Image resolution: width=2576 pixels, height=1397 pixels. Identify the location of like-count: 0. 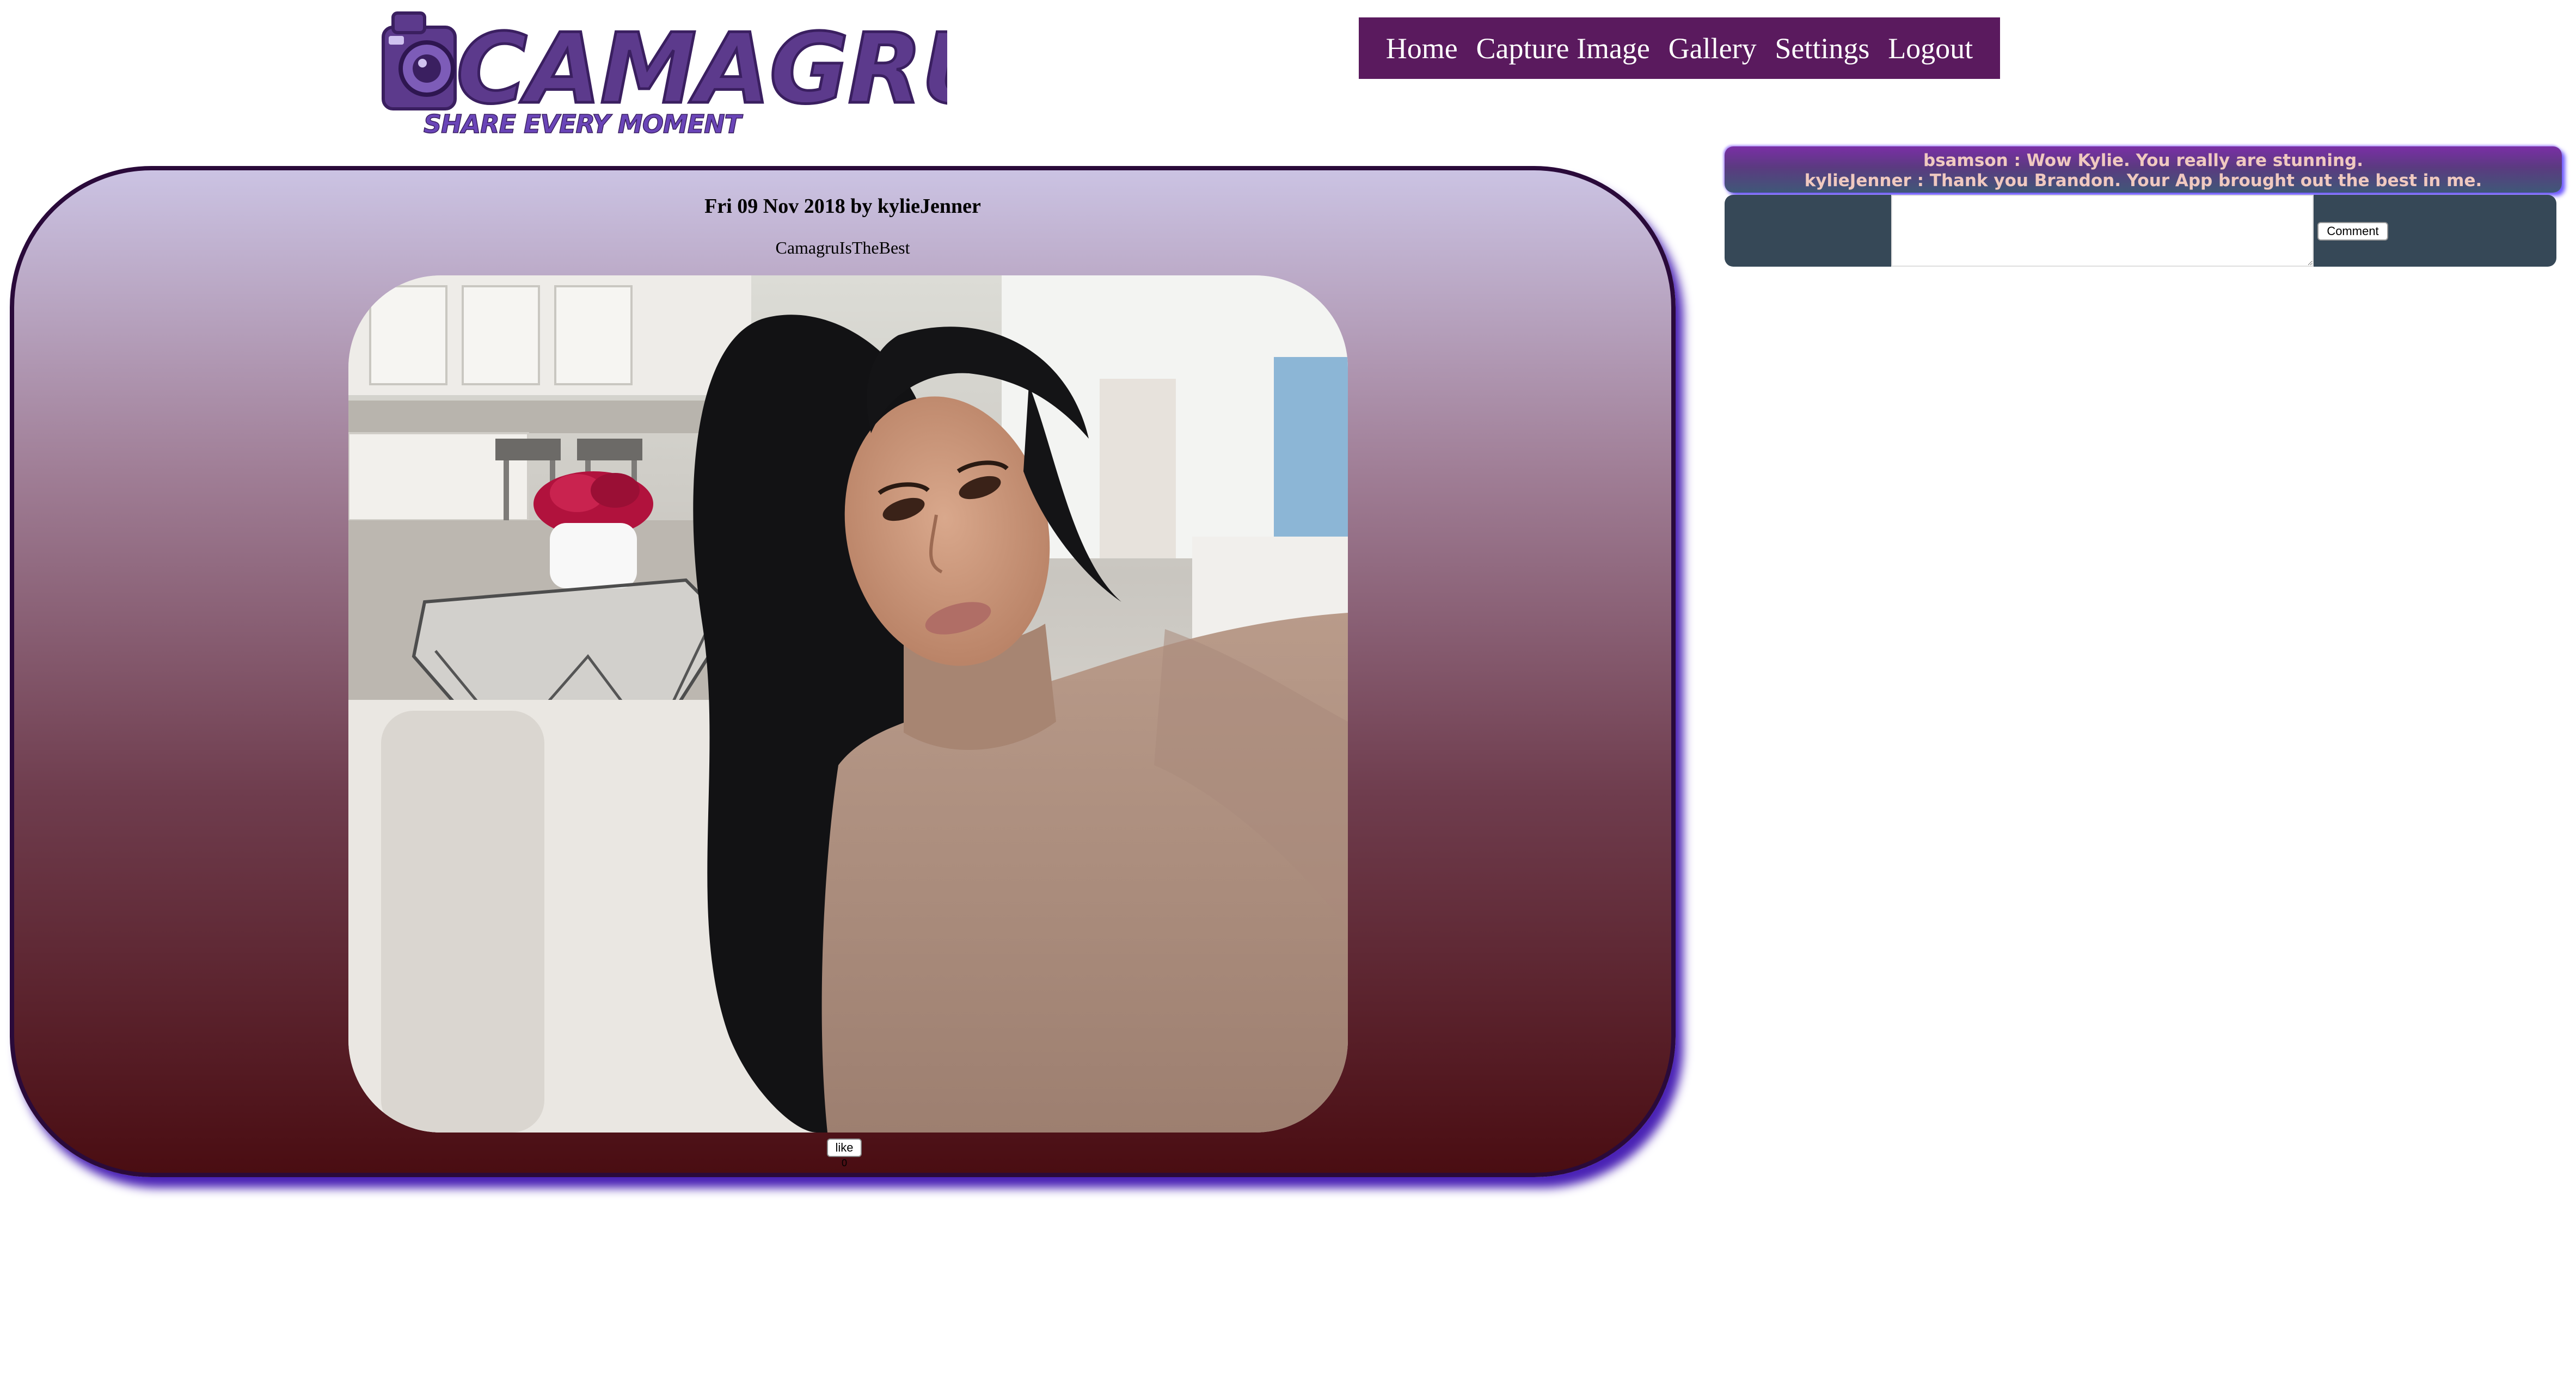
(844, 1163).